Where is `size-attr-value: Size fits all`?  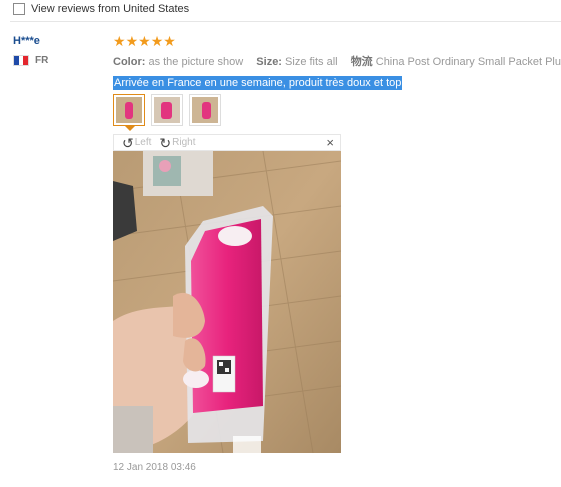
size-attr-value: Size fits all is located at coordinates (311, 62).